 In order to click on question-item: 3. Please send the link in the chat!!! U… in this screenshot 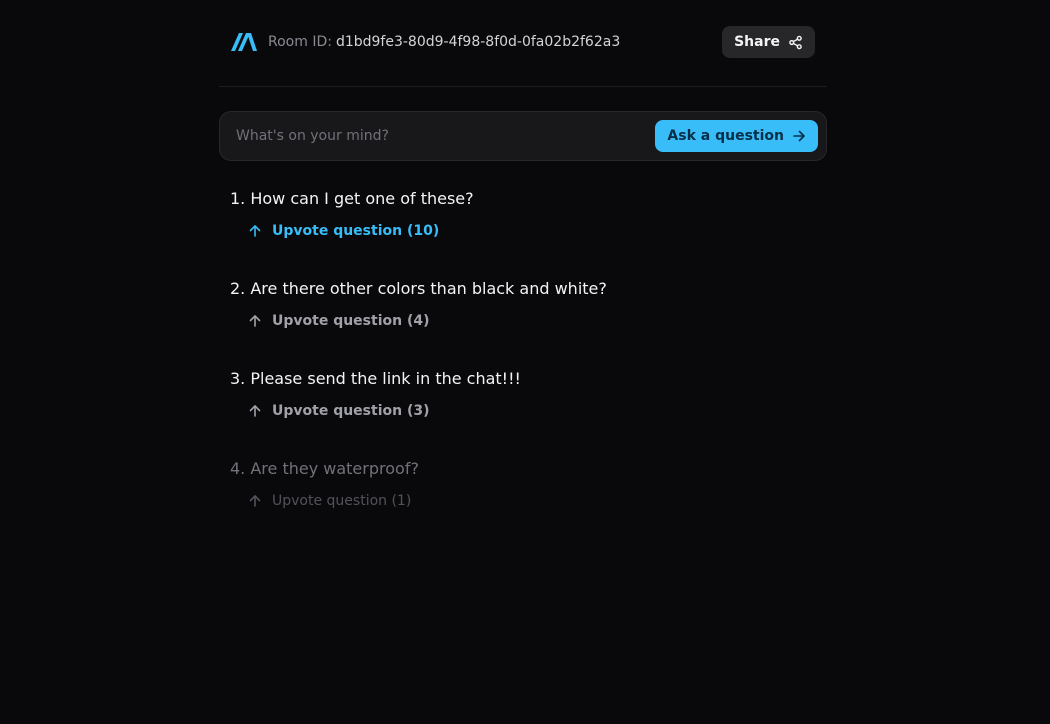, I will do `click(528, 412)`.